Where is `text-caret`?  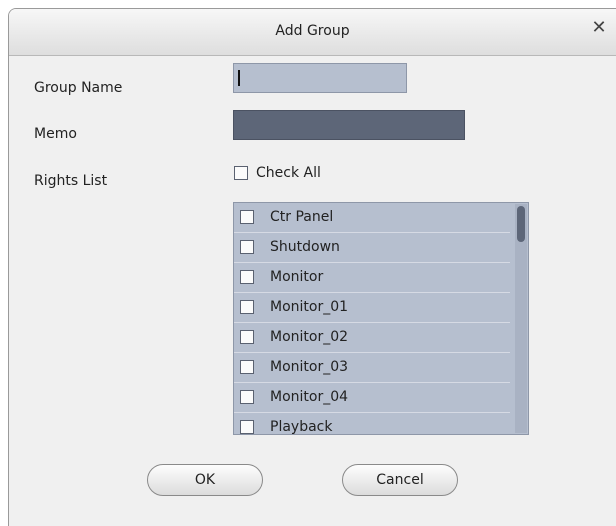 text-caret is located at coordinates (239, 78).